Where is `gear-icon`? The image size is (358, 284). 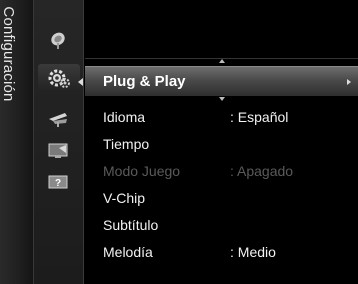
gear-icon is located at coordinates (59, 78).